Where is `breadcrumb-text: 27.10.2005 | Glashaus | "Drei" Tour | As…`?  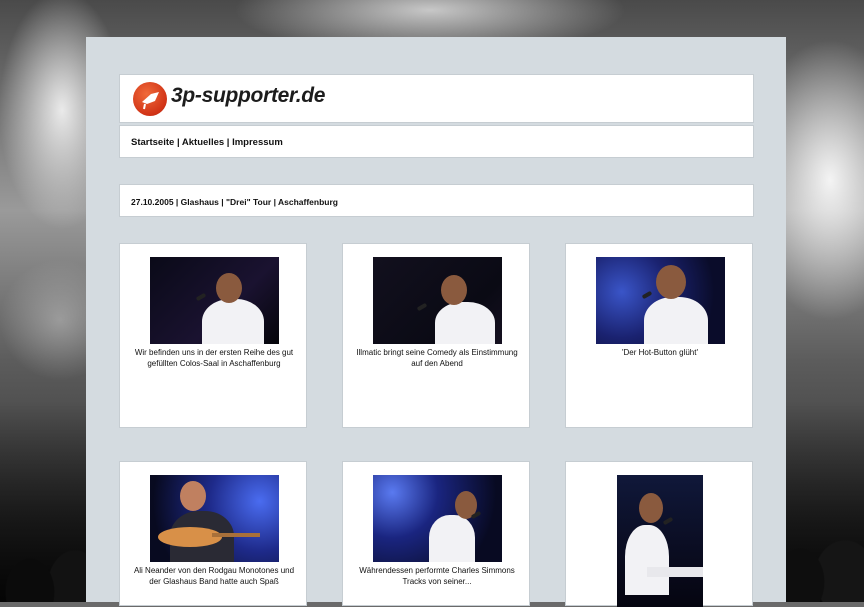
breadcrumb-text: 27.10.2005 | Glashaus | "Drei" Tour | As… is located at coordinates (234, 202).